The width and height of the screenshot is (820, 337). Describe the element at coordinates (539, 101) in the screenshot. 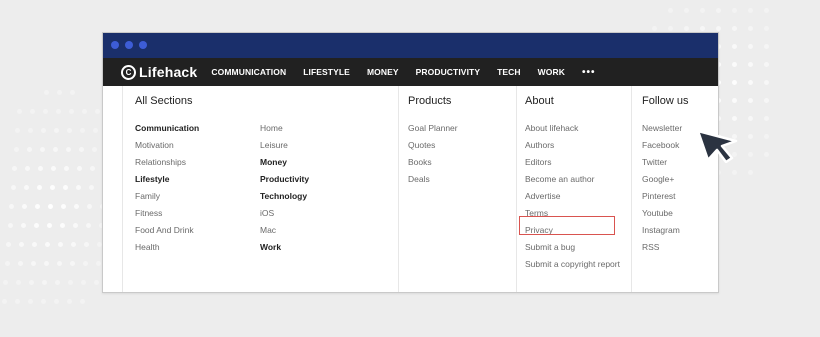

I see `about-heading: About` at that location.